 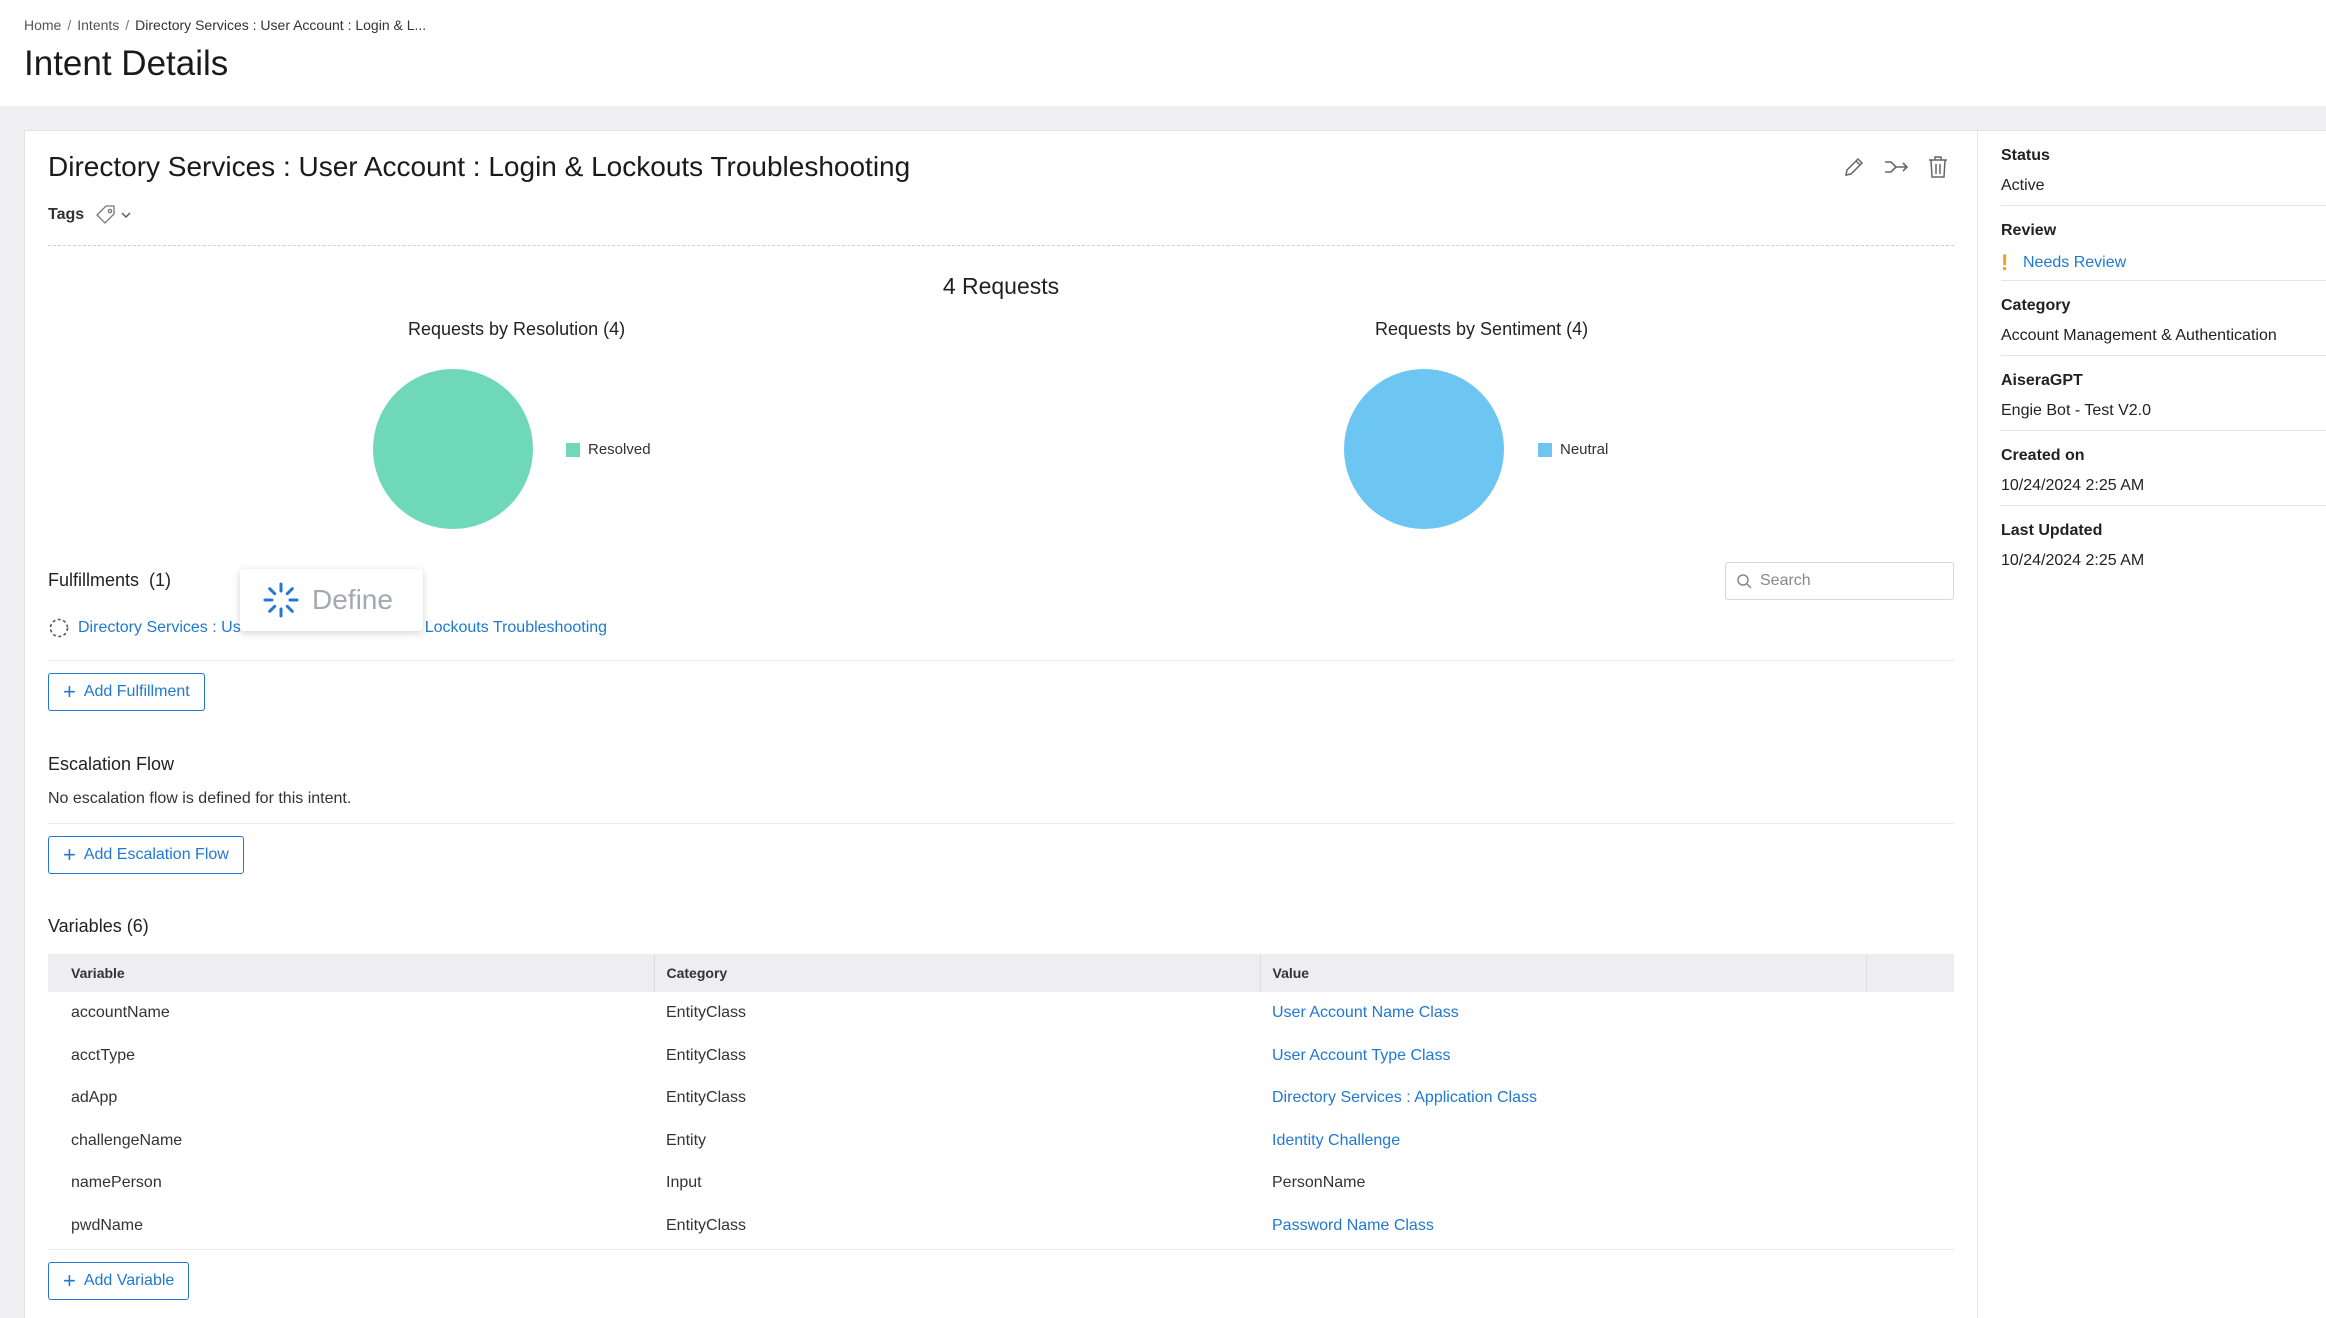 What do you see at coordinates (127, 1140) in the screenshot?
I see `cell-variable: challengeName` at bounding box center [127, 1140].